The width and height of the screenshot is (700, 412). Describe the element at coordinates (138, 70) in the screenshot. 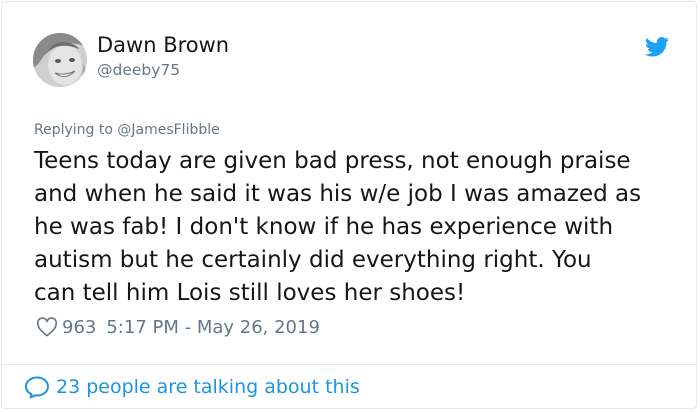

I see `user-handle: @deeby75` at that location.